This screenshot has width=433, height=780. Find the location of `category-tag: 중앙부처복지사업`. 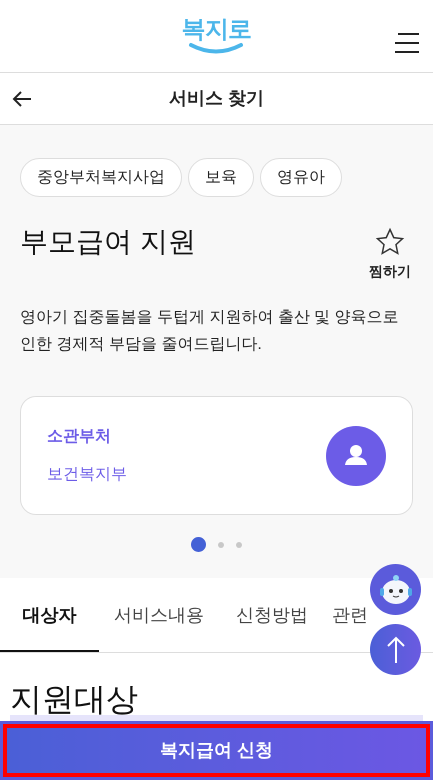

category-tag: 중앙부처복지사업 is located at coordinates (101, 177).